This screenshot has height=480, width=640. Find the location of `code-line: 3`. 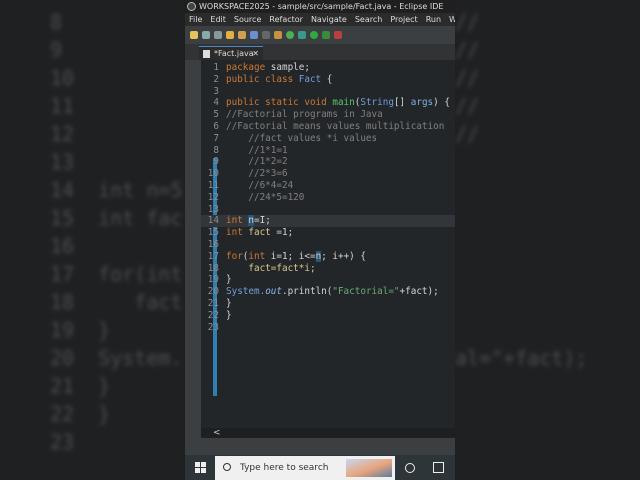

code-line: 3 is located at coordinates (328, 92).